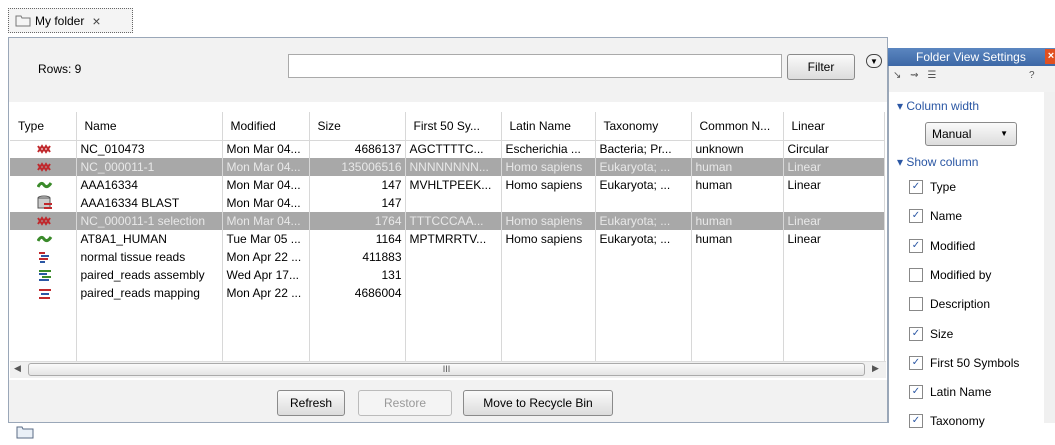  What do you see at coordinates (952, 134) in the screenshot?
I see `column-width-value: Manual` at bounding box center [952, 134].